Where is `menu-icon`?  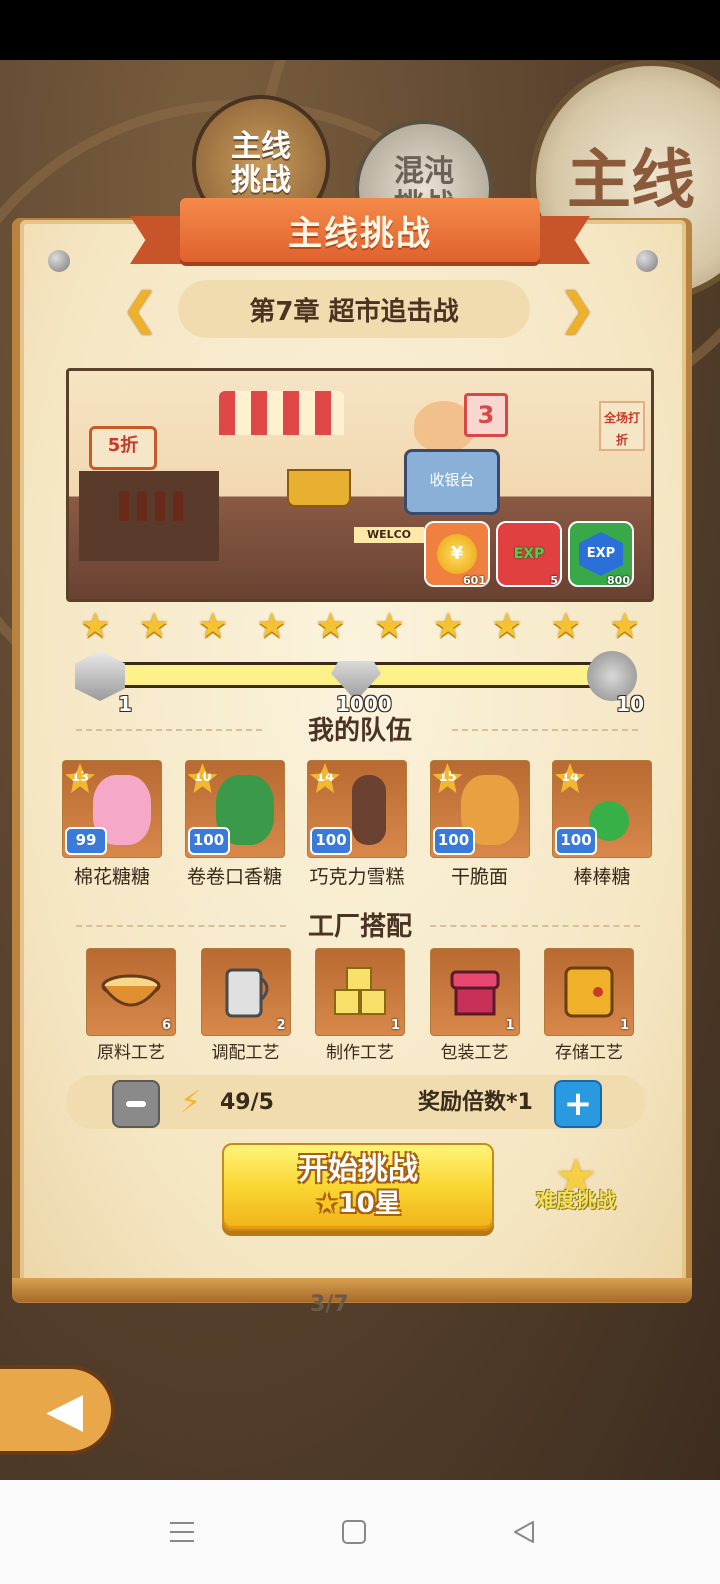
menu-icon is located at coordinates (182, 1532).